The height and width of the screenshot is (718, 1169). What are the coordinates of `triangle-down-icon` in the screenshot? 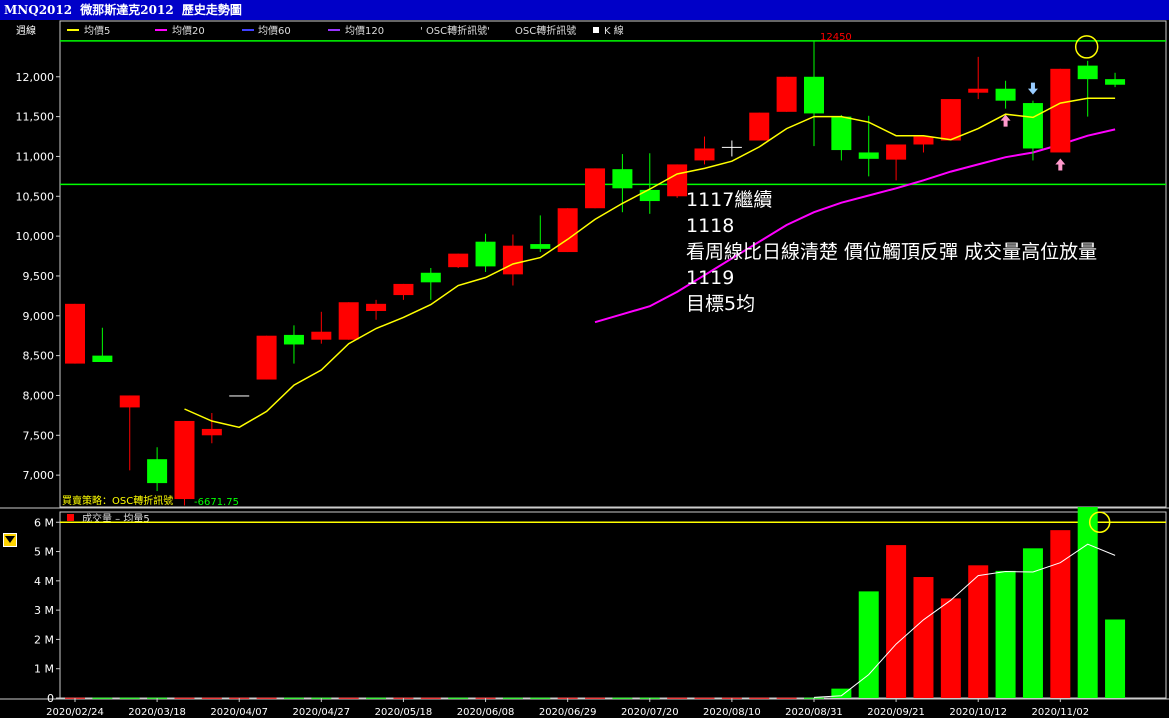 It's located at (10, 539).